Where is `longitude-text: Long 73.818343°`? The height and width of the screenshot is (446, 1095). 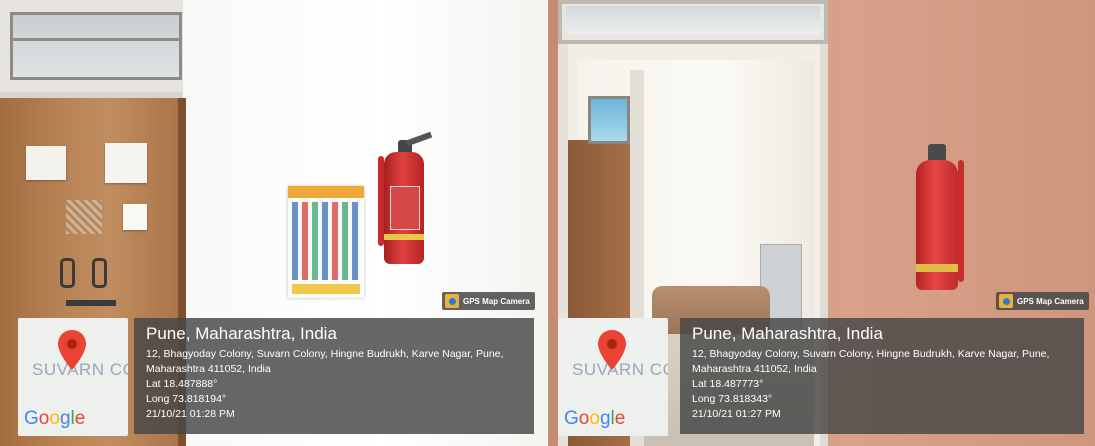
longitude-text: Long 73.818343° is located at coordinates (732, 399).